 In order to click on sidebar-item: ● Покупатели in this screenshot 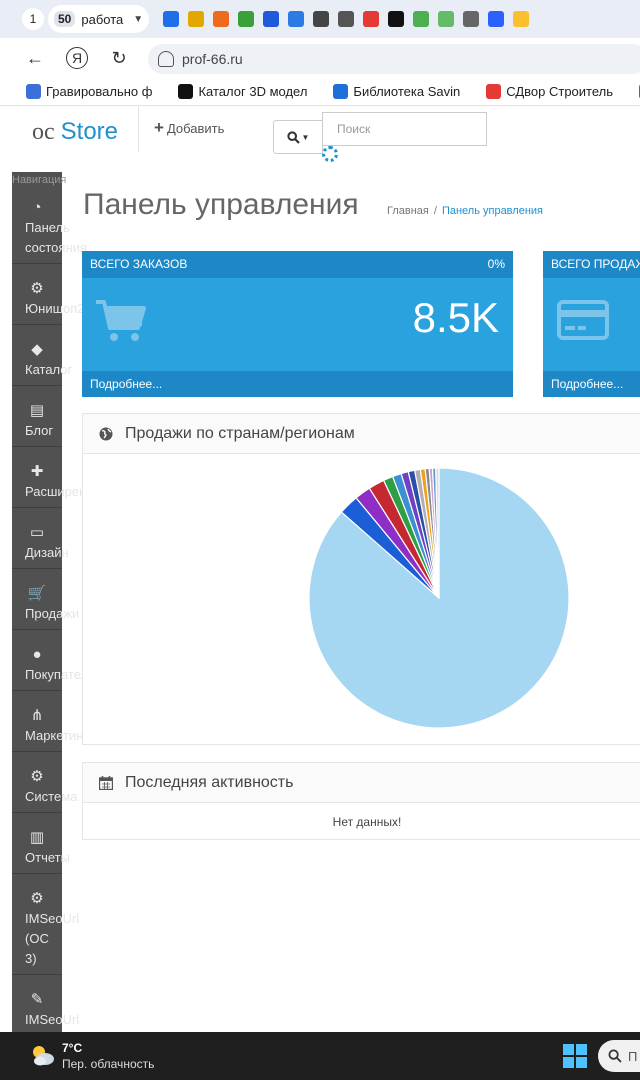, I will do `click(53, 661)`.